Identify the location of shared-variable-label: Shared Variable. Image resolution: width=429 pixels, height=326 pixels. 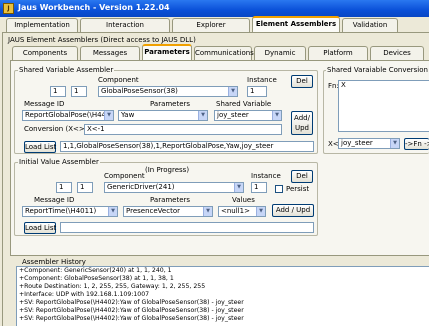
(244, 104).